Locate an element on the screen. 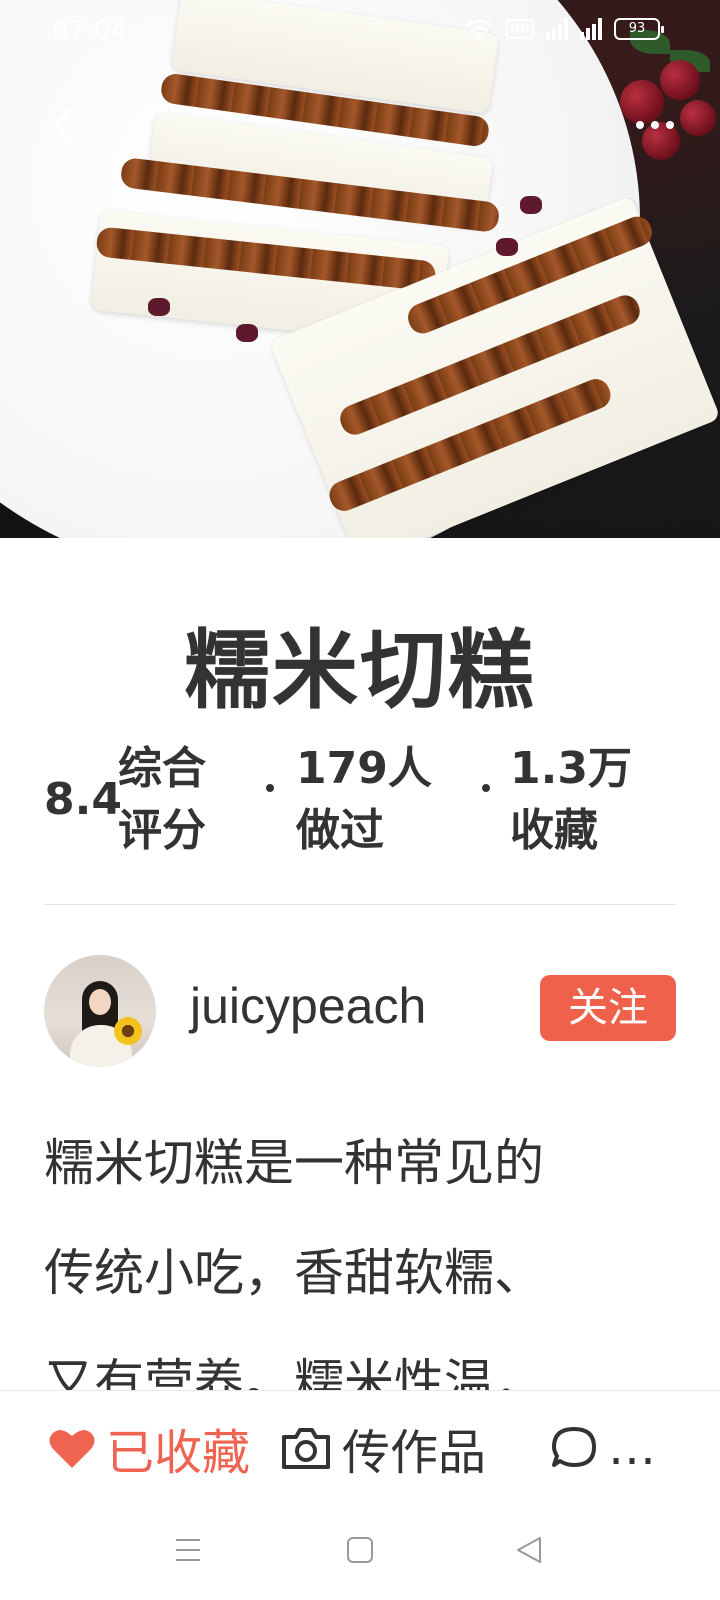 This screenshot has width=720, height=1600. more-button is located at coordinates (655, 125).